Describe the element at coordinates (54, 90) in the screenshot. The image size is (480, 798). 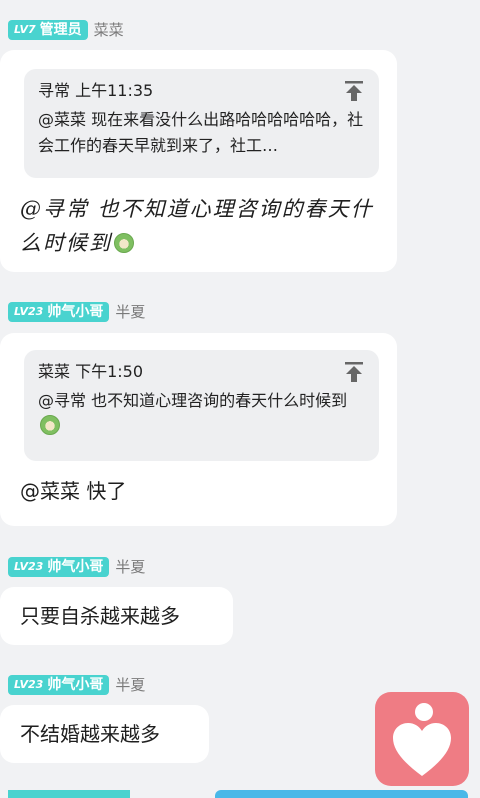
I see `quote-author: 寻常` at that location.